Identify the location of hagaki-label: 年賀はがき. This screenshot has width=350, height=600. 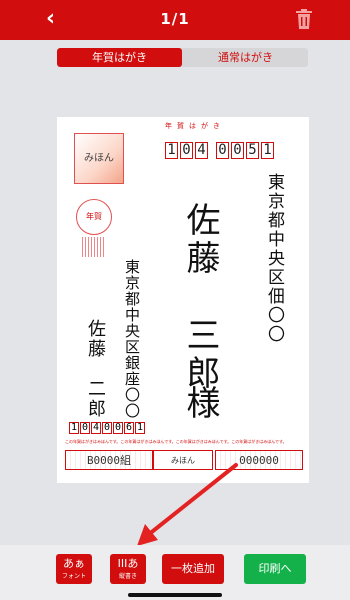
(195, 126).